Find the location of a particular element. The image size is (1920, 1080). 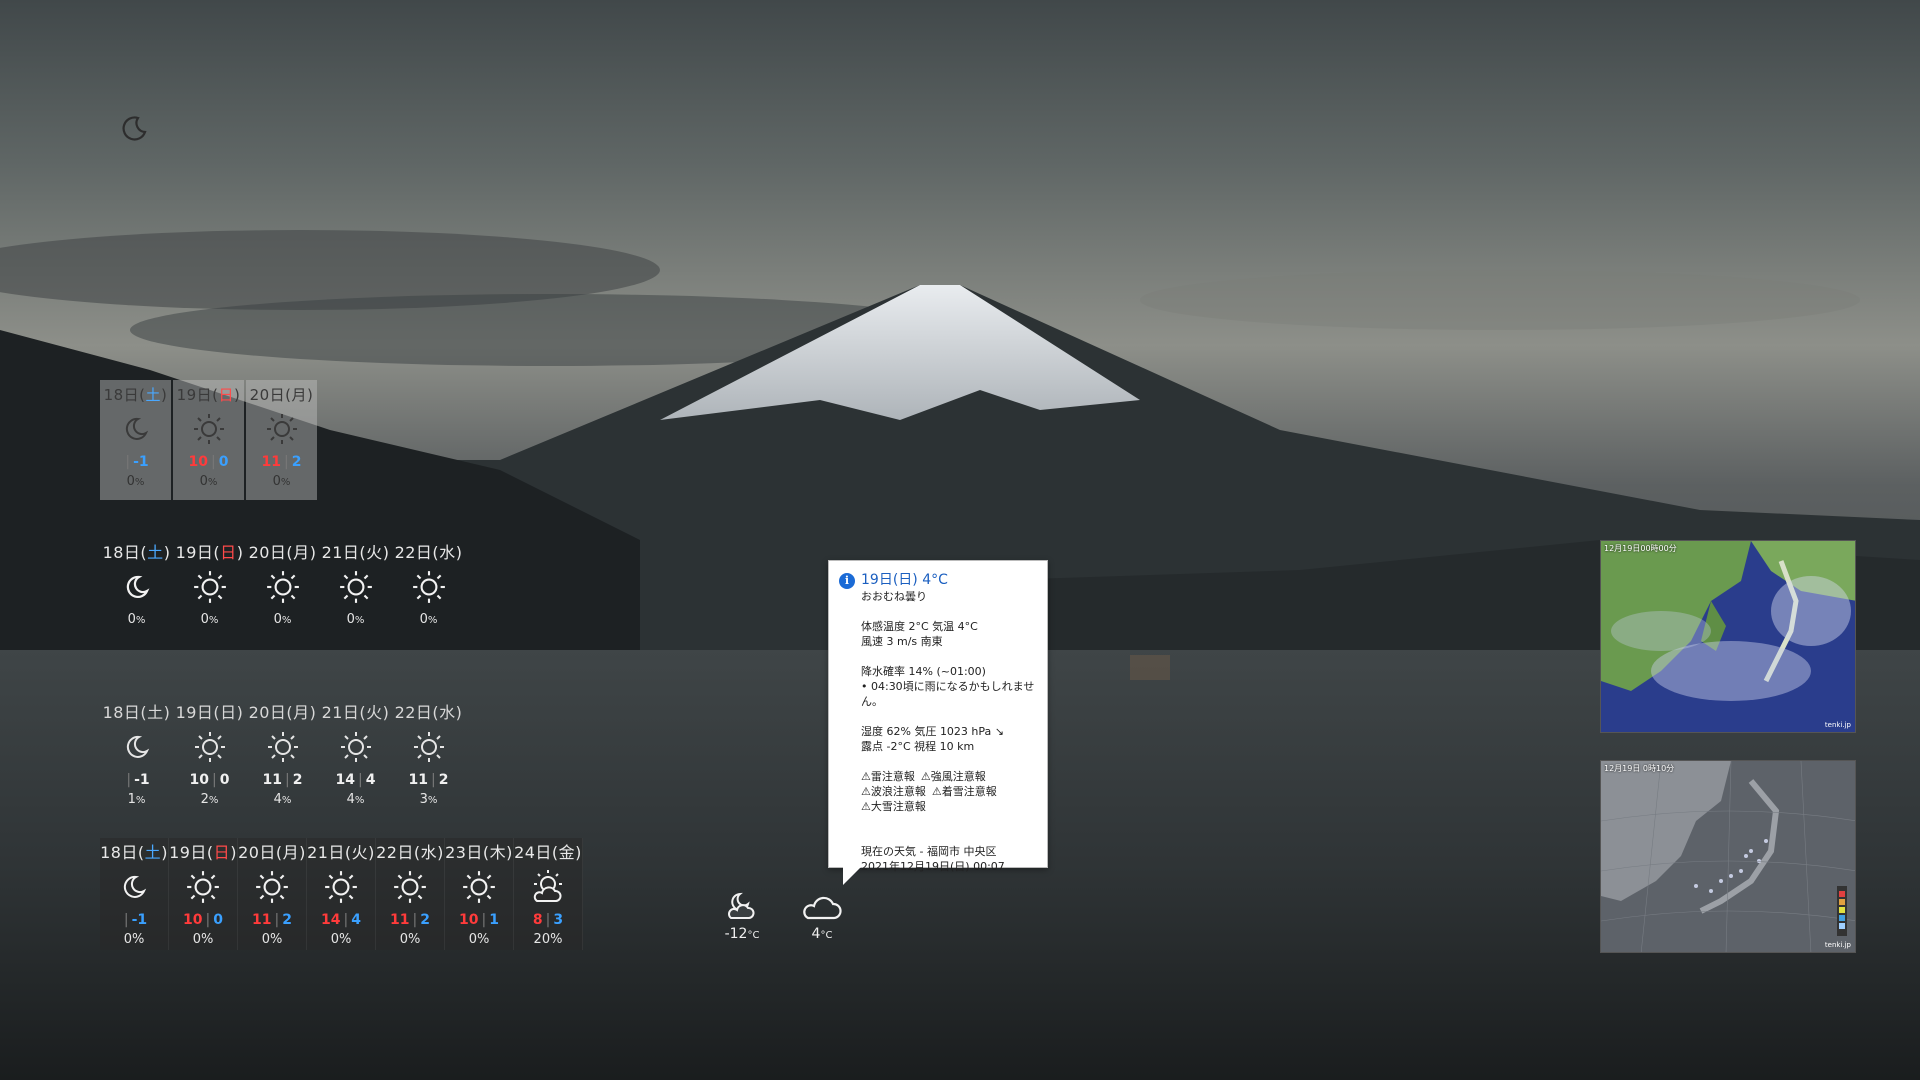

day-date: 18日(土) is located at coordinates (134, 852).